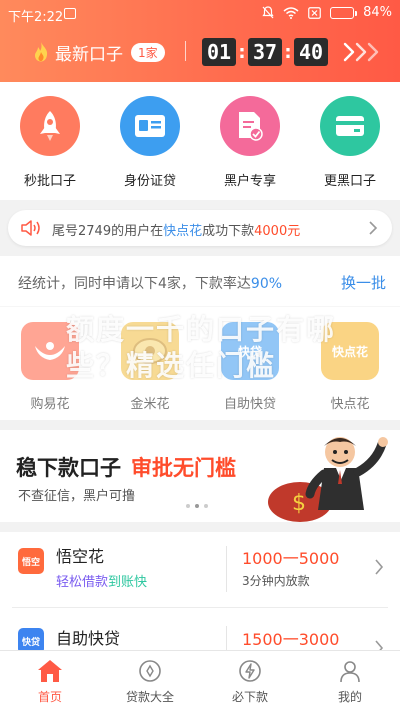  What do you see at coordinates (349, 697) in the screenshot?
I see `tab-label: 我的` at bounding box center [349, 697].